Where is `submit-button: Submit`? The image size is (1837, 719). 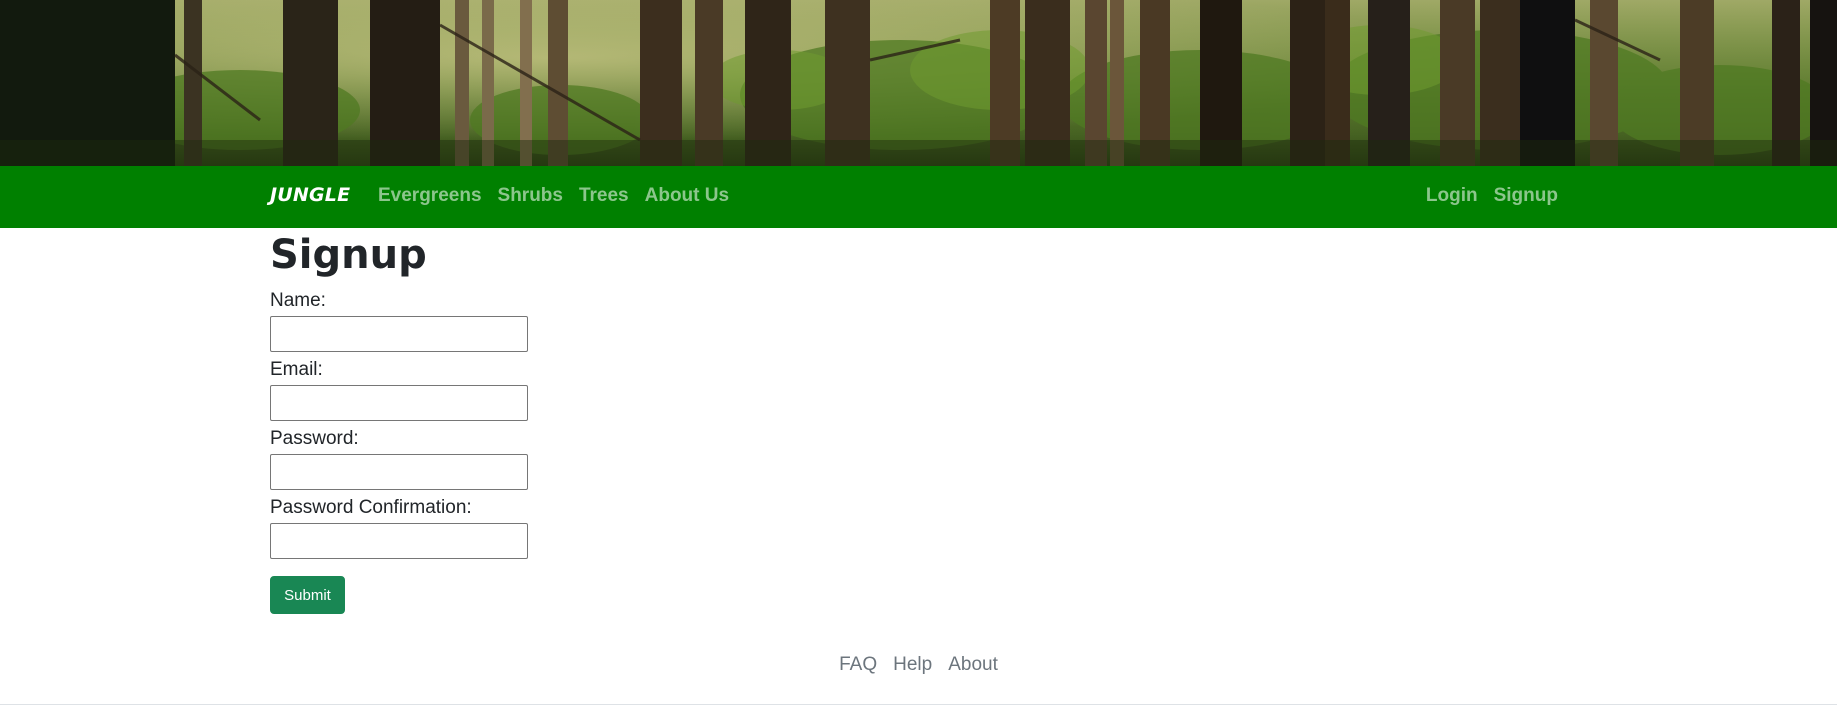 submit-button: Submit is located at coordinates (307, 595).